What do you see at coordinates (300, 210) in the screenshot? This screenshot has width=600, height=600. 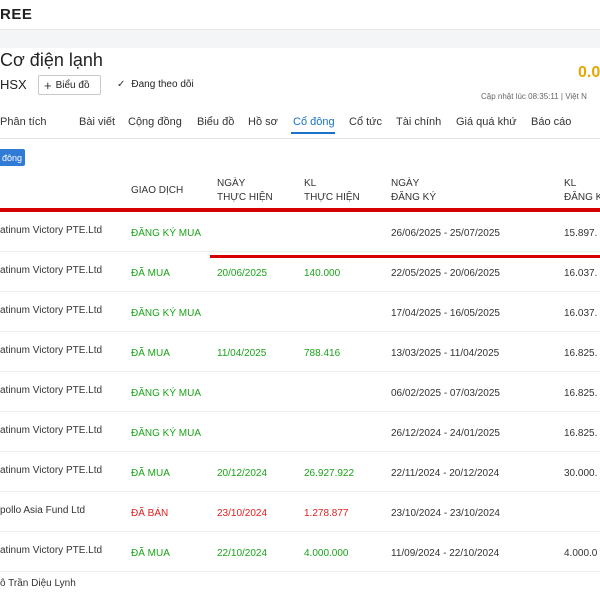 I see `highlight-line-top` at bounding box center [300, 210].